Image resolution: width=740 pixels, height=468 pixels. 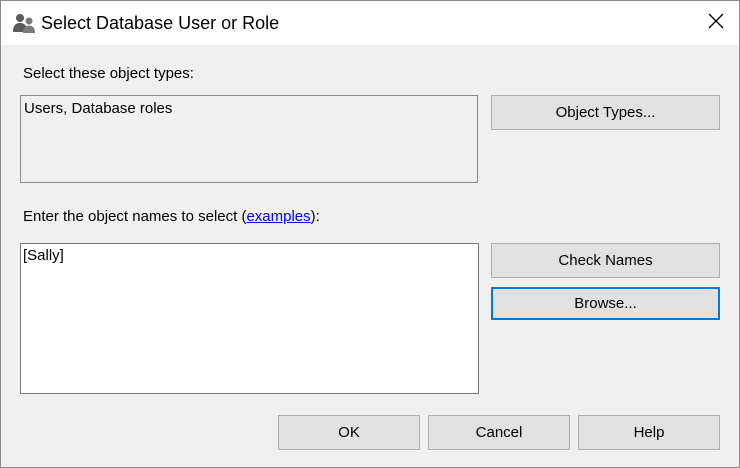 I want to click on window-title: Select Database User or Role, so click(x=160, y=23).